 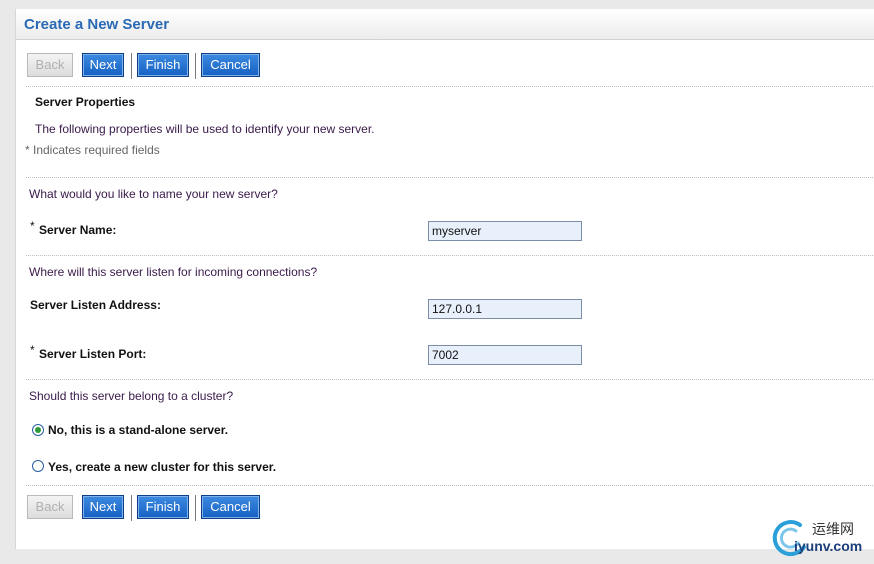 I want to click on section-title: Server Properties, so click(x=85, y=102).